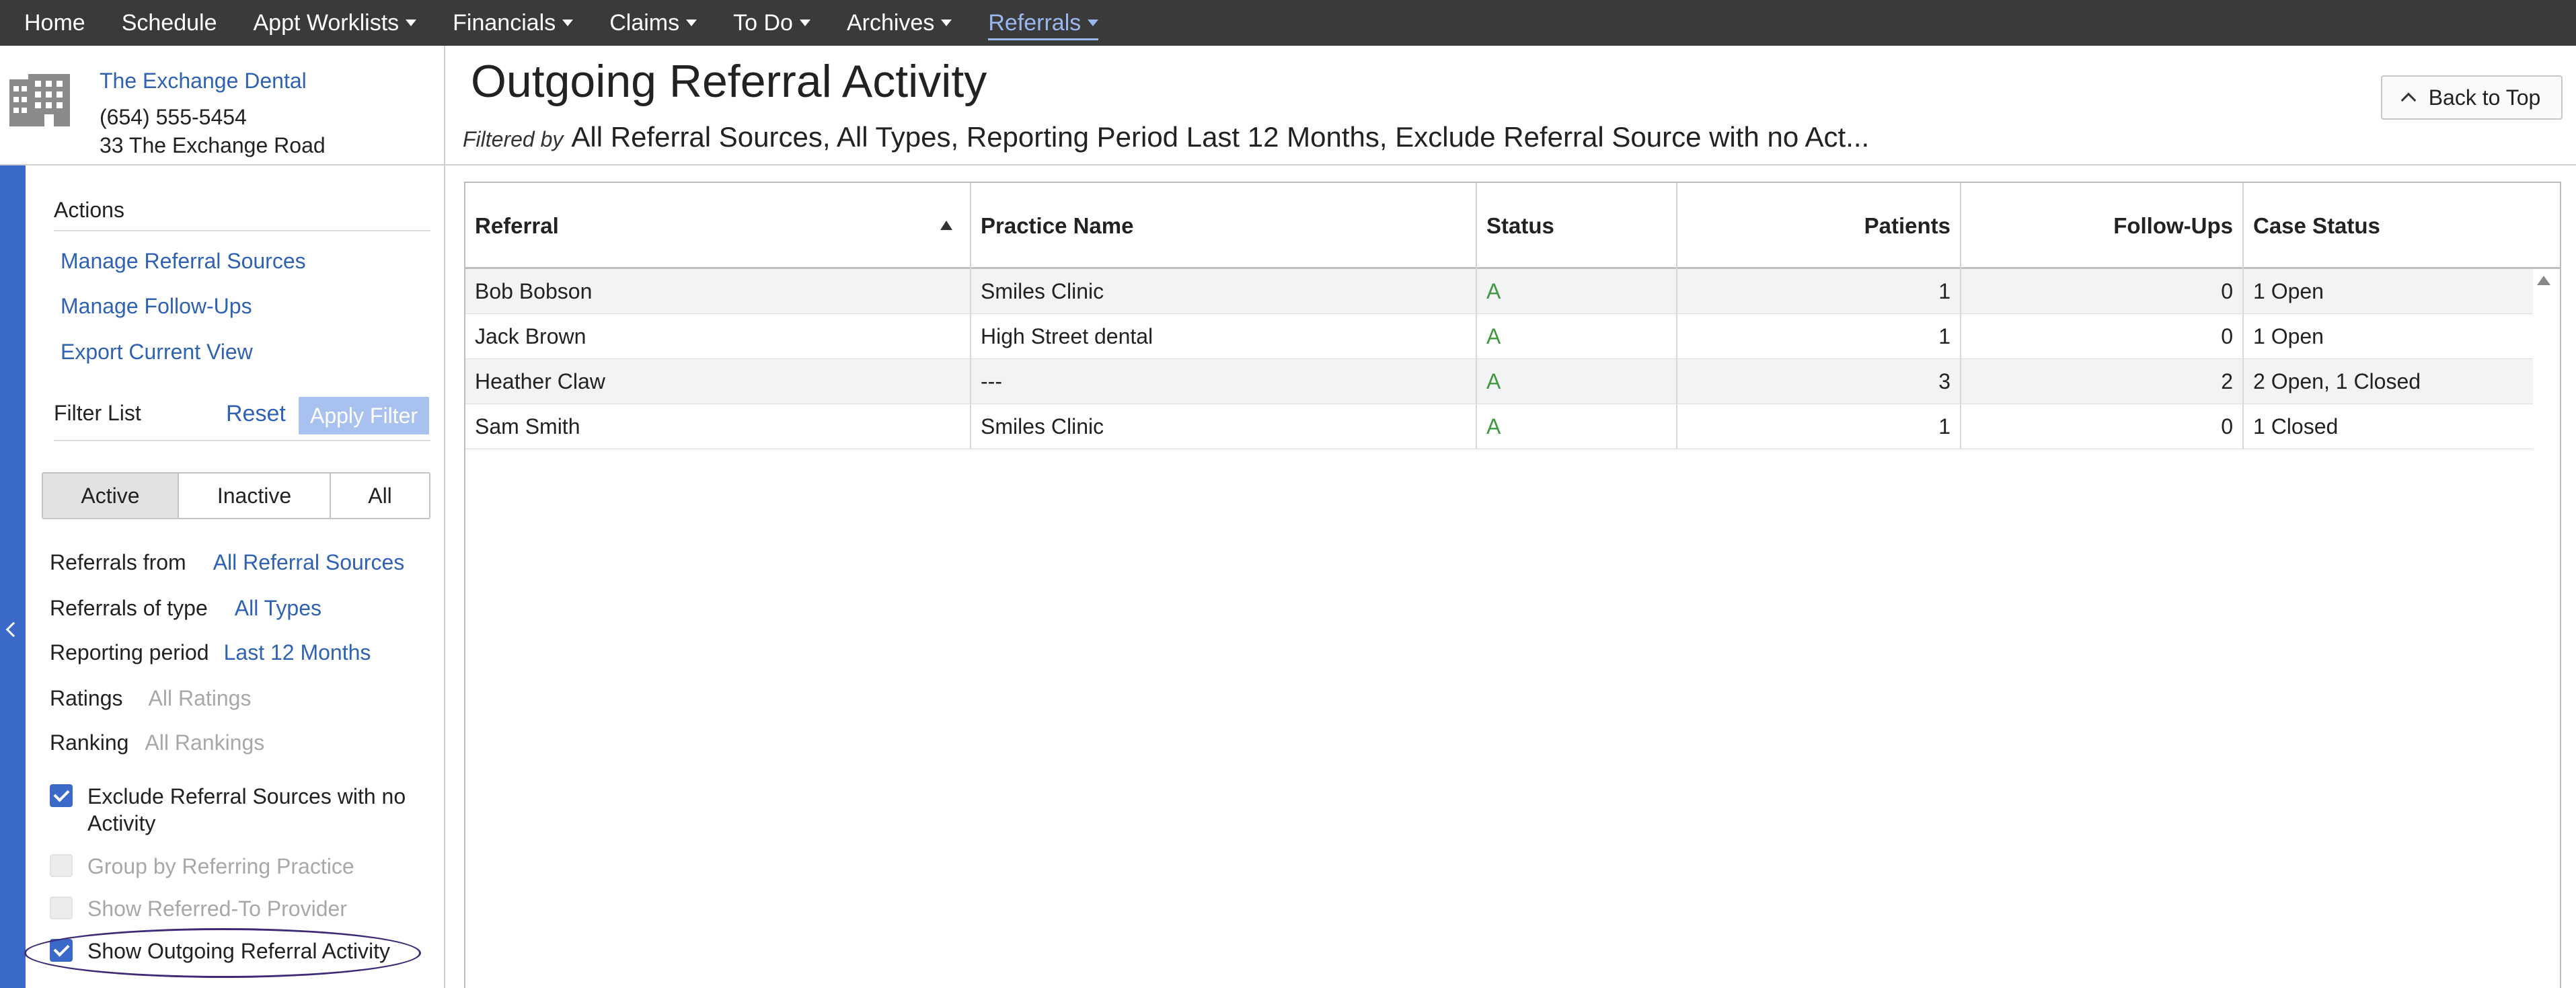  Describe the element at coordinates (2316, 226) in the screenshot. I see `column-header-label: Case Status` at that location.